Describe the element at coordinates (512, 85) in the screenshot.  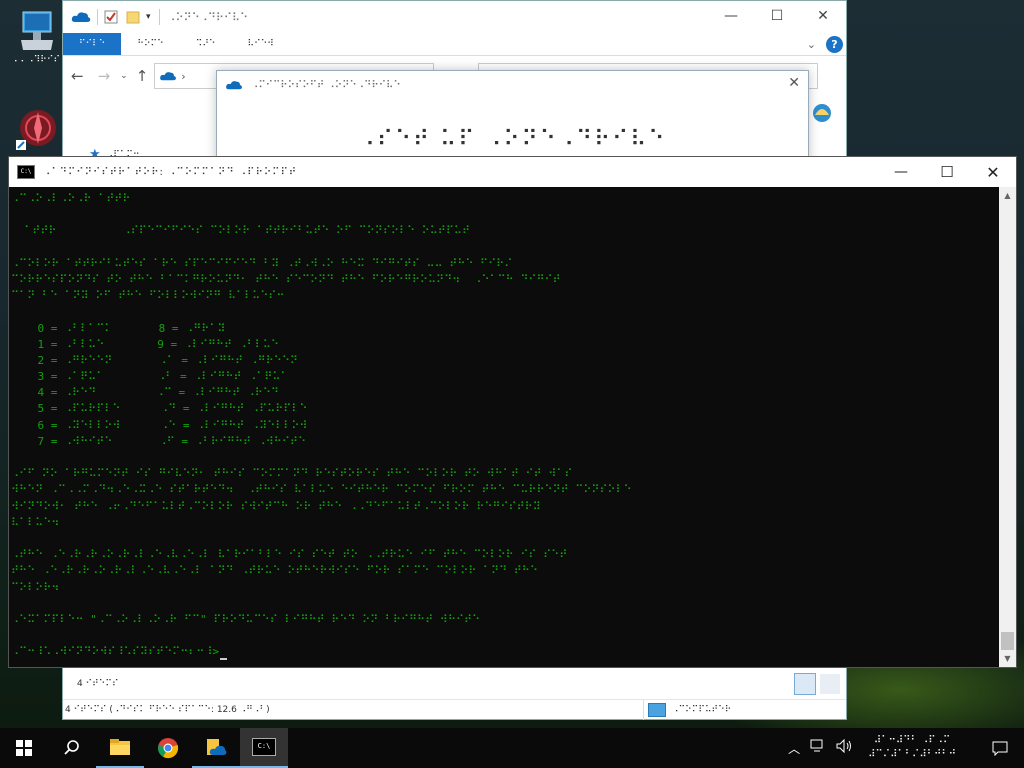
I see `onedrive-titlebar: ⠠⠍⠊⠉⠗⠕⠎⠕⠋⠞ ⠠⠕⠝⠑⠠⠙⠗⠊⠧⠑` at that location.